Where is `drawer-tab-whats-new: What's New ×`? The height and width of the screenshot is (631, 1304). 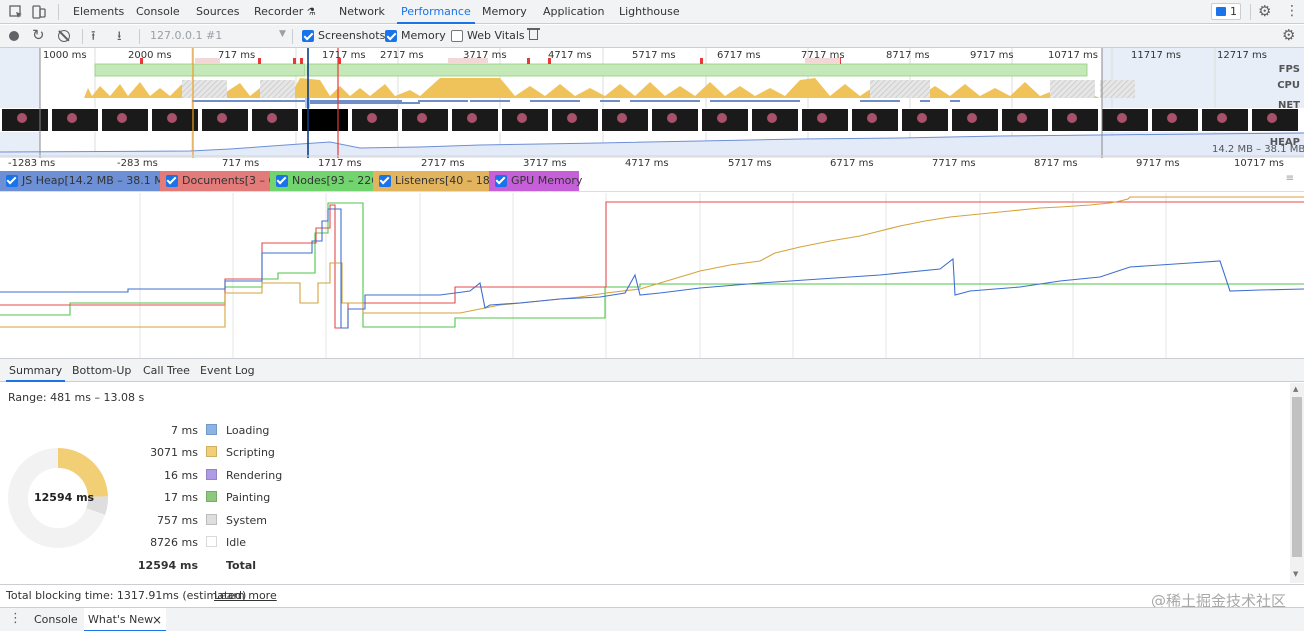
drawer-tab-whats-new: What's New × is located at coordinates (125, 619).